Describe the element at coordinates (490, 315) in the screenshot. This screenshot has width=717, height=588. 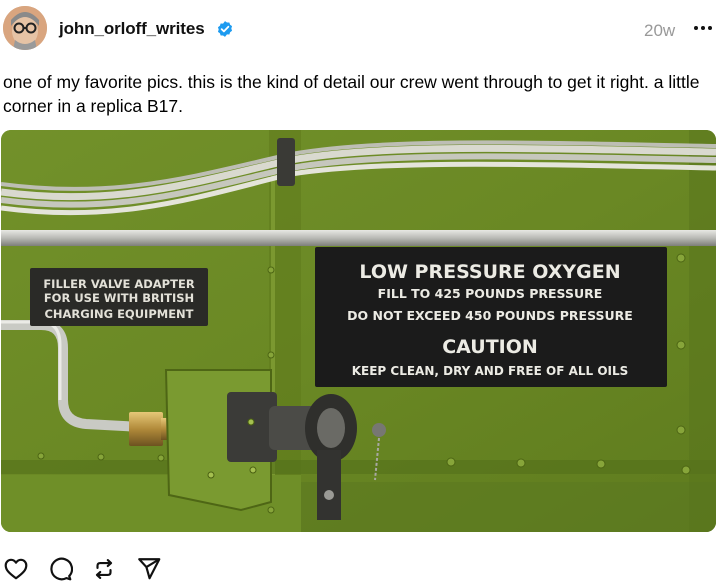
I see `right-placard-line2: DO NOT EXCEED 450 POUNDS PRESSURE` at that location.